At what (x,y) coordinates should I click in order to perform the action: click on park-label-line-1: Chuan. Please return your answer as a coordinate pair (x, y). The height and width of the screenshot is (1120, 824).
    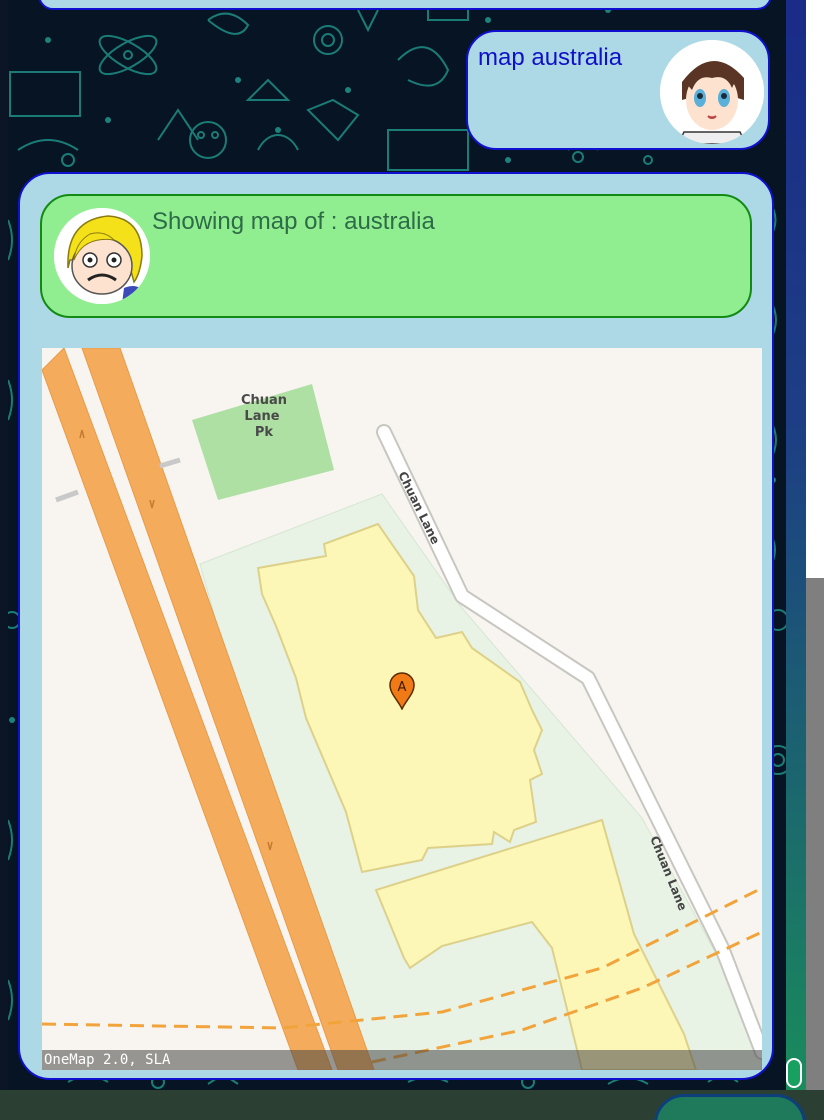
    Looking at the image, I should click on (264, 400).